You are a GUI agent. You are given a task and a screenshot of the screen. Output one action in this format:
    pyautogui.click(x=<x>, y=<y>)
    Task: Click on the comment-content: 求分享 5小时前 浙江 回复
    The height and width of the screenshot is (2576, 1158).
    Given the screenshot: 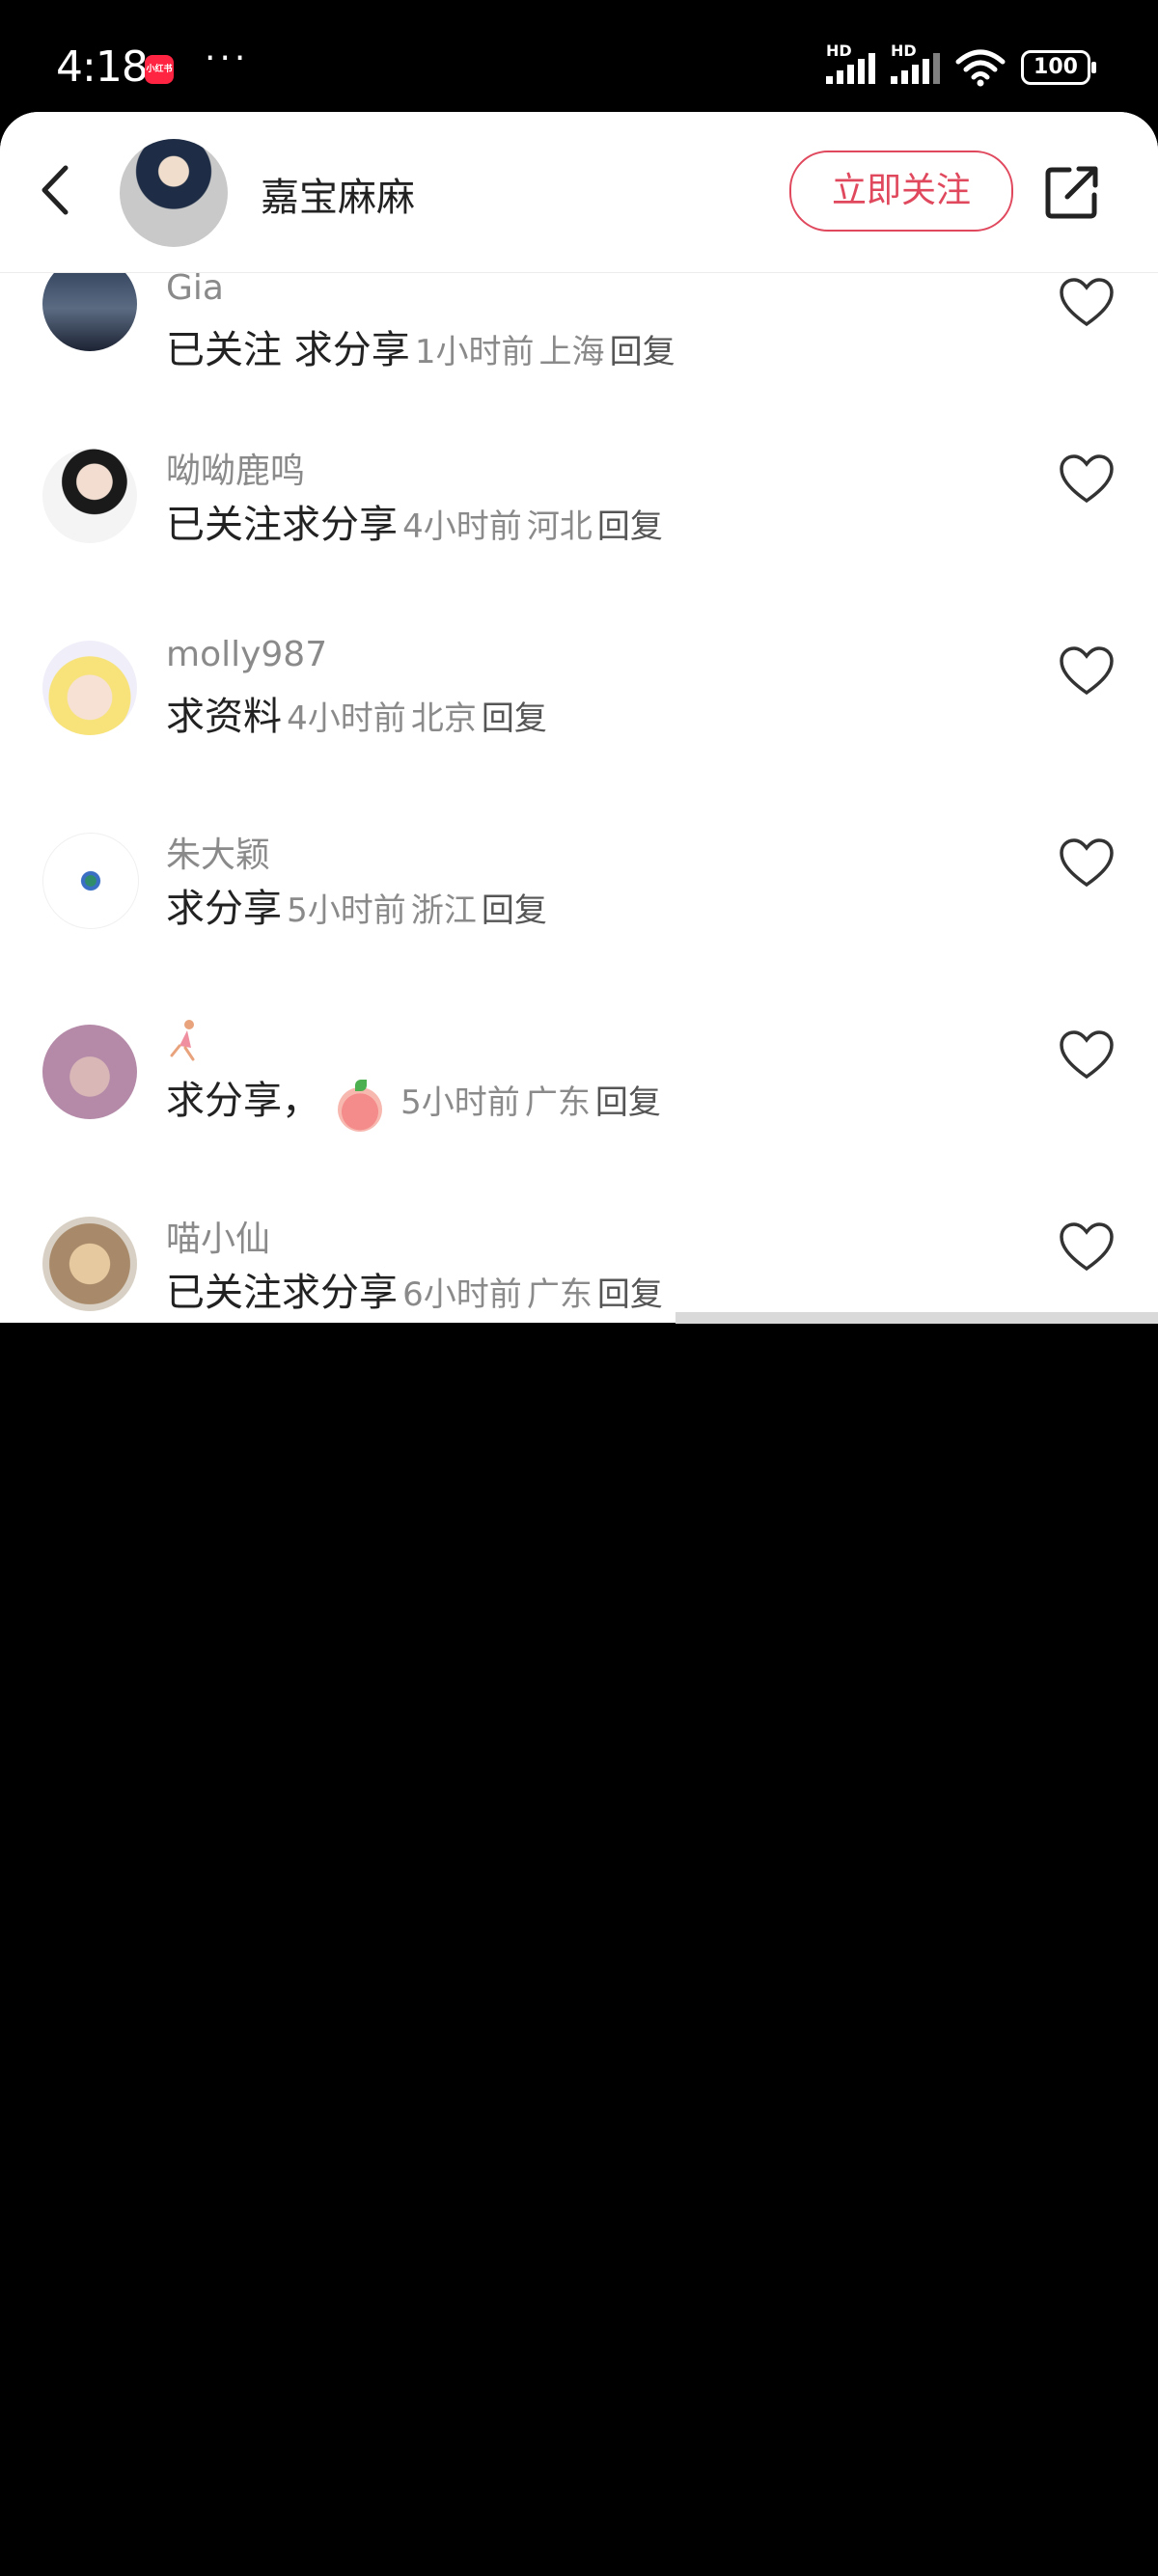 What is the action you would take?
    pyautogui.click(x=356, y=905)
    